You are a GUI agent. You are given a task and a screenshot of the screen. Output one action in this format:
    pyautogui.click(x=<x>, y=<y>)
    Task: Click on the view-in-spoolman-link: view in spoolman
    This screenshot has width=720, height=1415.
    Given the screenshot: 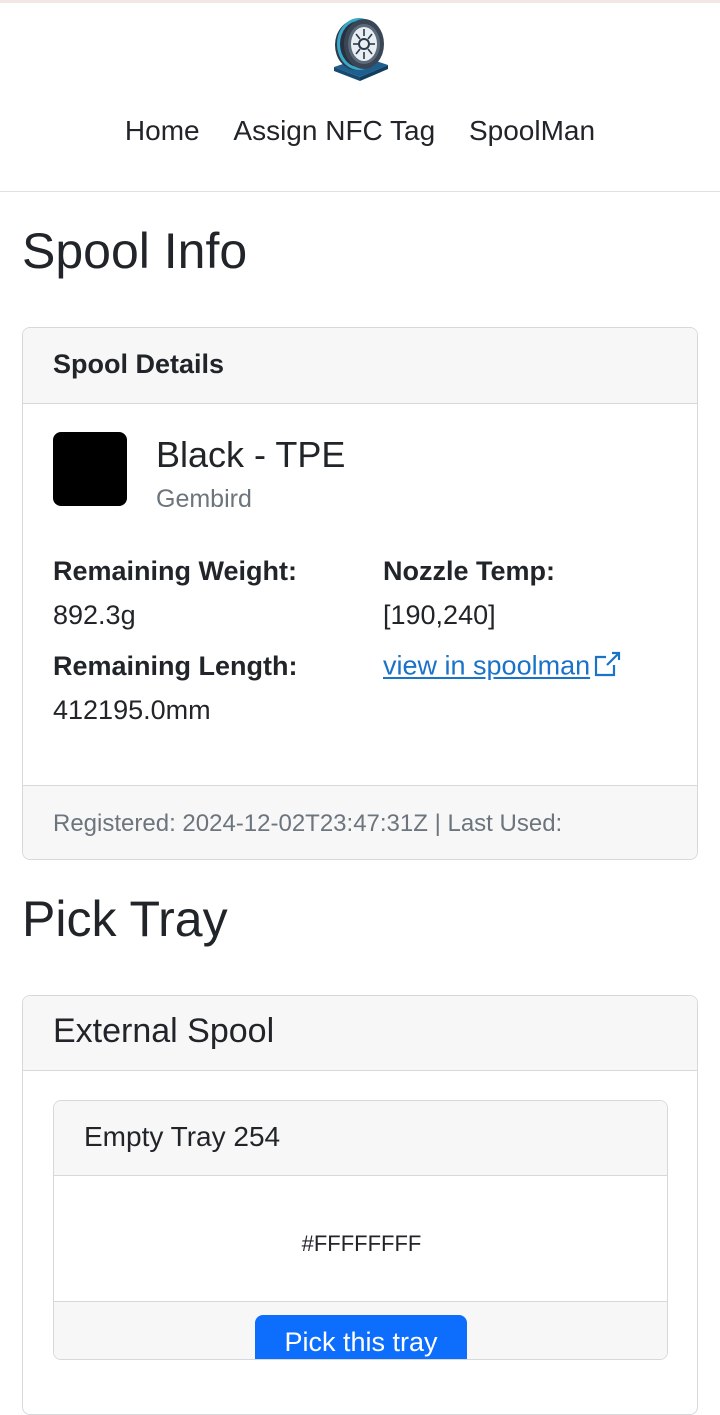 What is the action you would take?
    pyautogui.click(x=502, y=667)
    